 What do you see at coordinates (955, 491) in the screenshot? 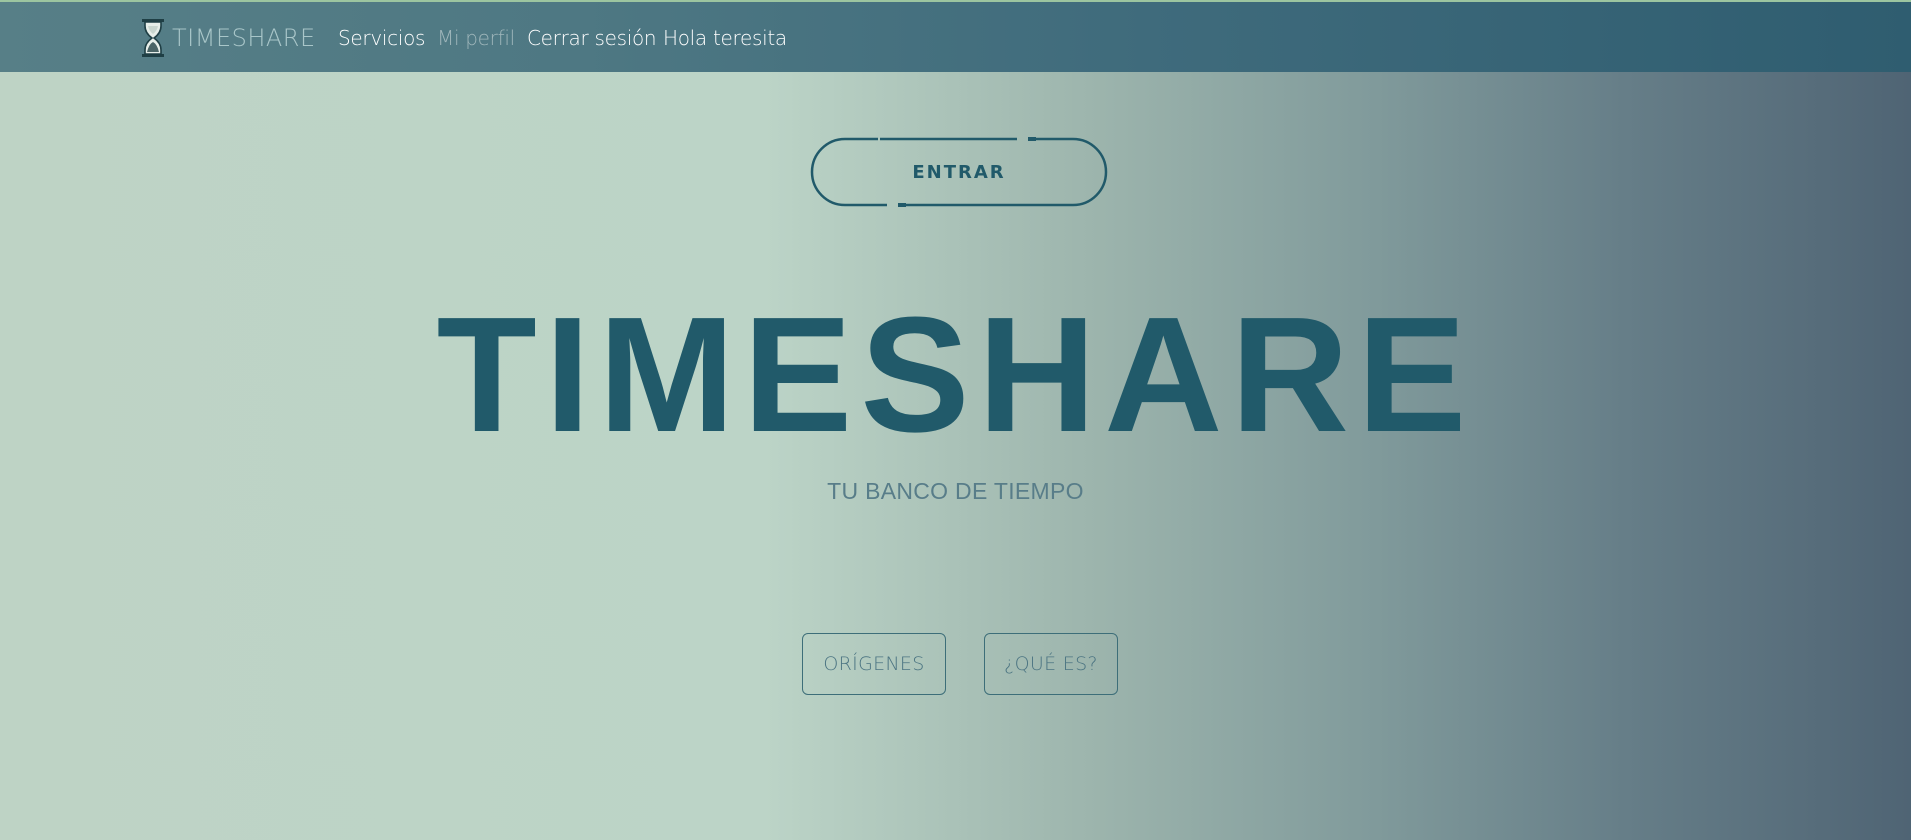
I see `hero-subtitle: TU BANCO DE TIEMPO` at bounding box center [955, 491].